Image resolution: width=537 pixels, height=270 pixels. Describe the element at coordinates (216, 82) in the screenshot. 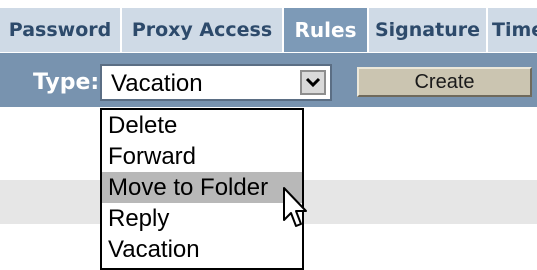

I see `type-select: Vacation` at that location.